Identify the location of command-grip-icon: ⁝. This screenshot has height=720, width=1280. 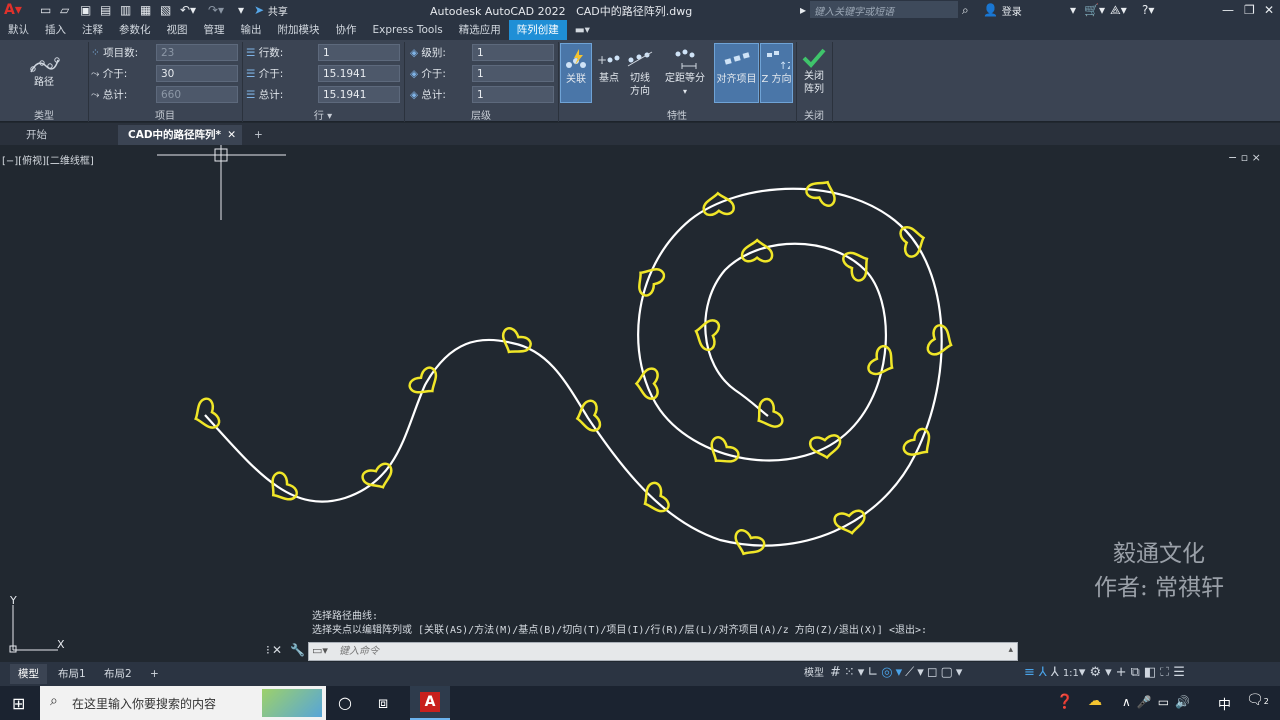
(268, 650).